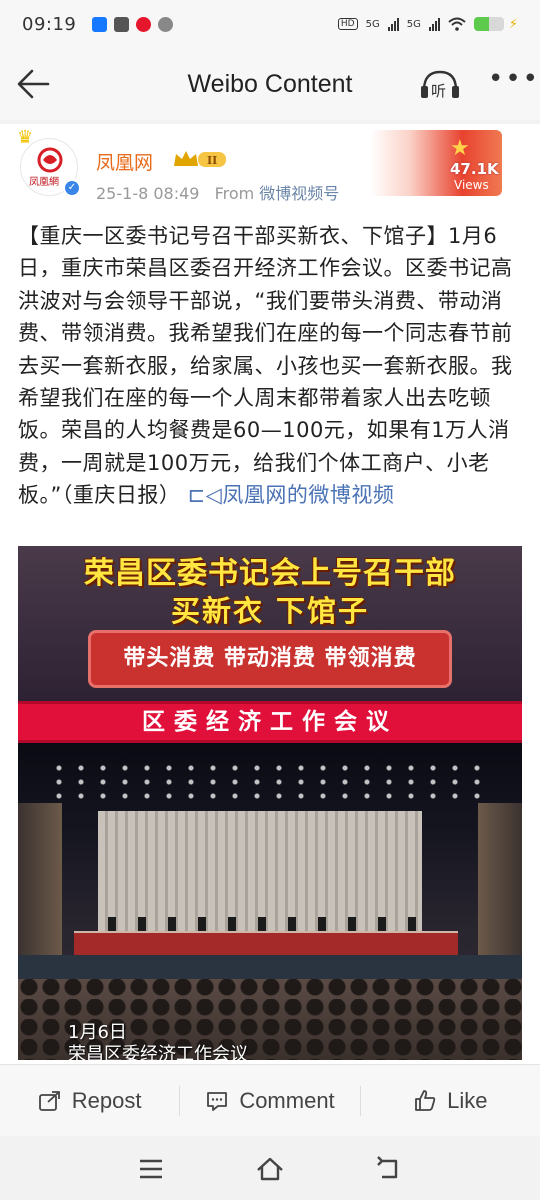 The height and width of the screenshot is (1200, 540). What do you see at coordinates (393, 24) in the screenshot?
I see `signal-icon` at bounding box center [393, 24].